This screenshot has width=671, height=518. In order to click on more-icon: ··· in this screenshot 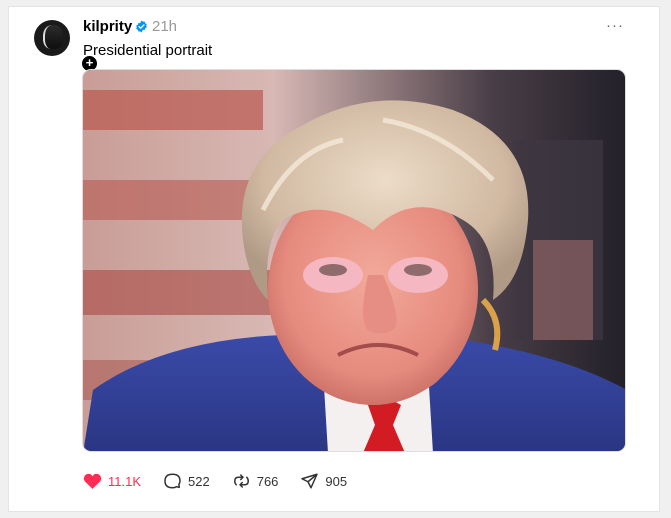, I will do `click(615, 25)`.